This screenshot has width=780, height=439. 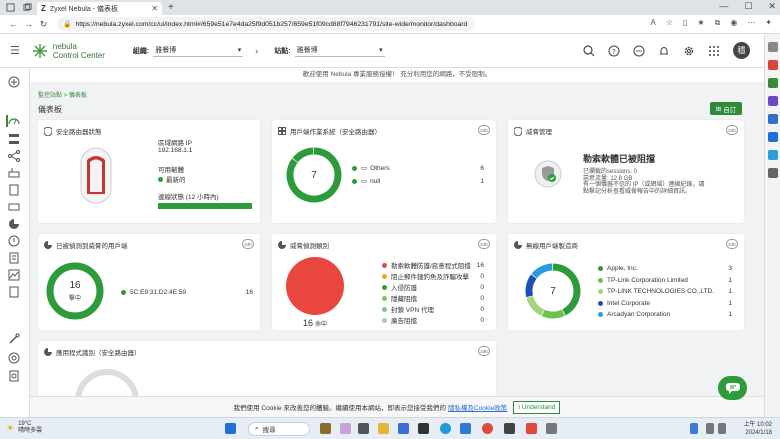 What do you see at coordinates (24, 428) in the screenshot?
I see `weather-widget: ☀ 19°C 晴時多雲` at bounding box center [24, 428].